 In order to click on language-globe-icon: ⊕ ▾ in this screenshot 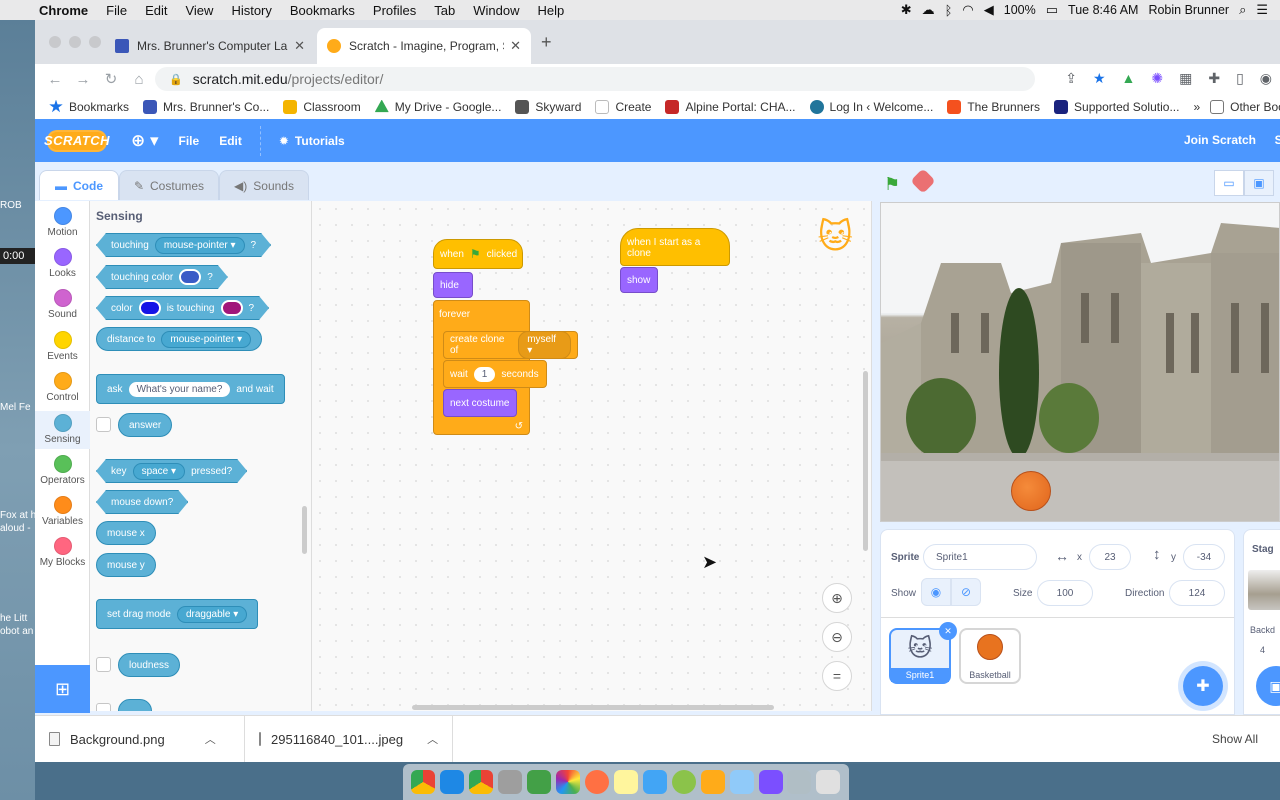, I will do `click(145, 141)`.